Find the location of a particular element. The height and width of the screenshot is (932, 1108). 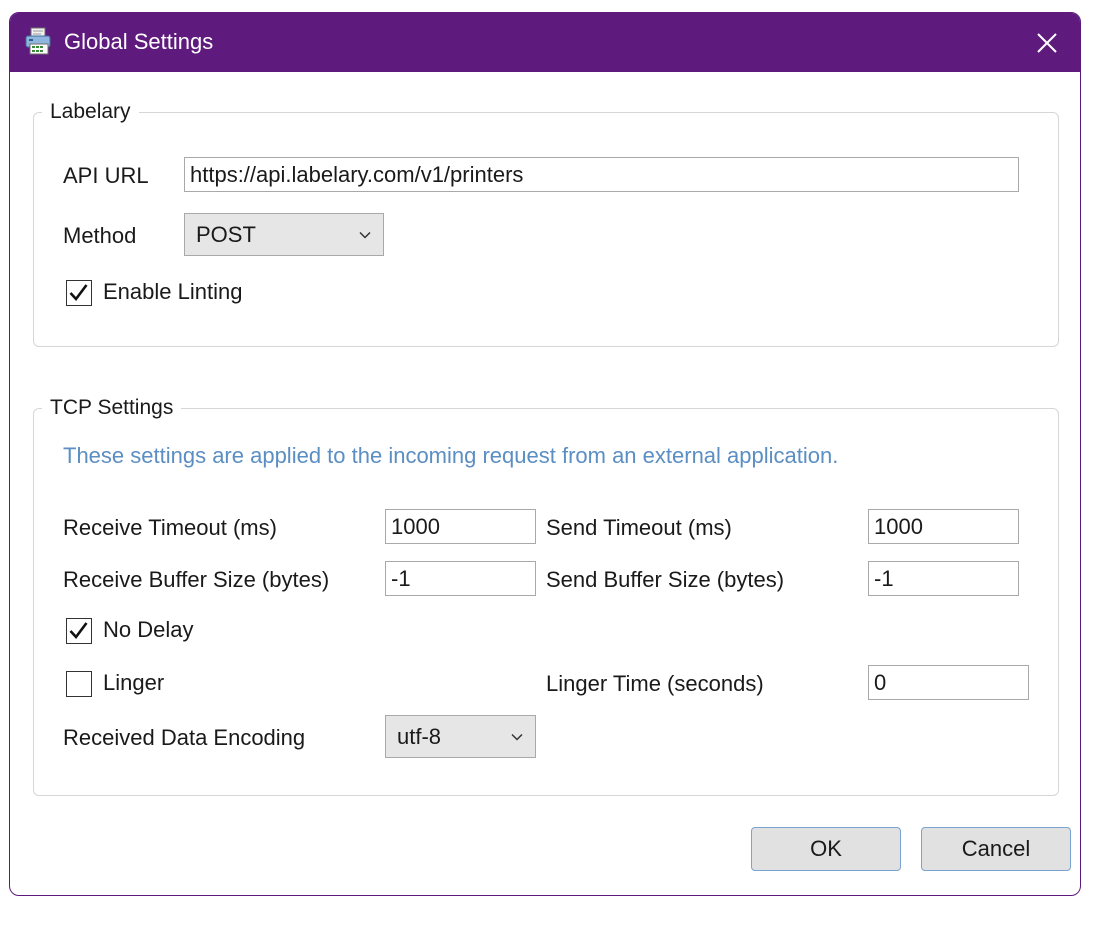

send-buffer-label: Send Buffer Size (bytes) is located at coordinates (665, 579).